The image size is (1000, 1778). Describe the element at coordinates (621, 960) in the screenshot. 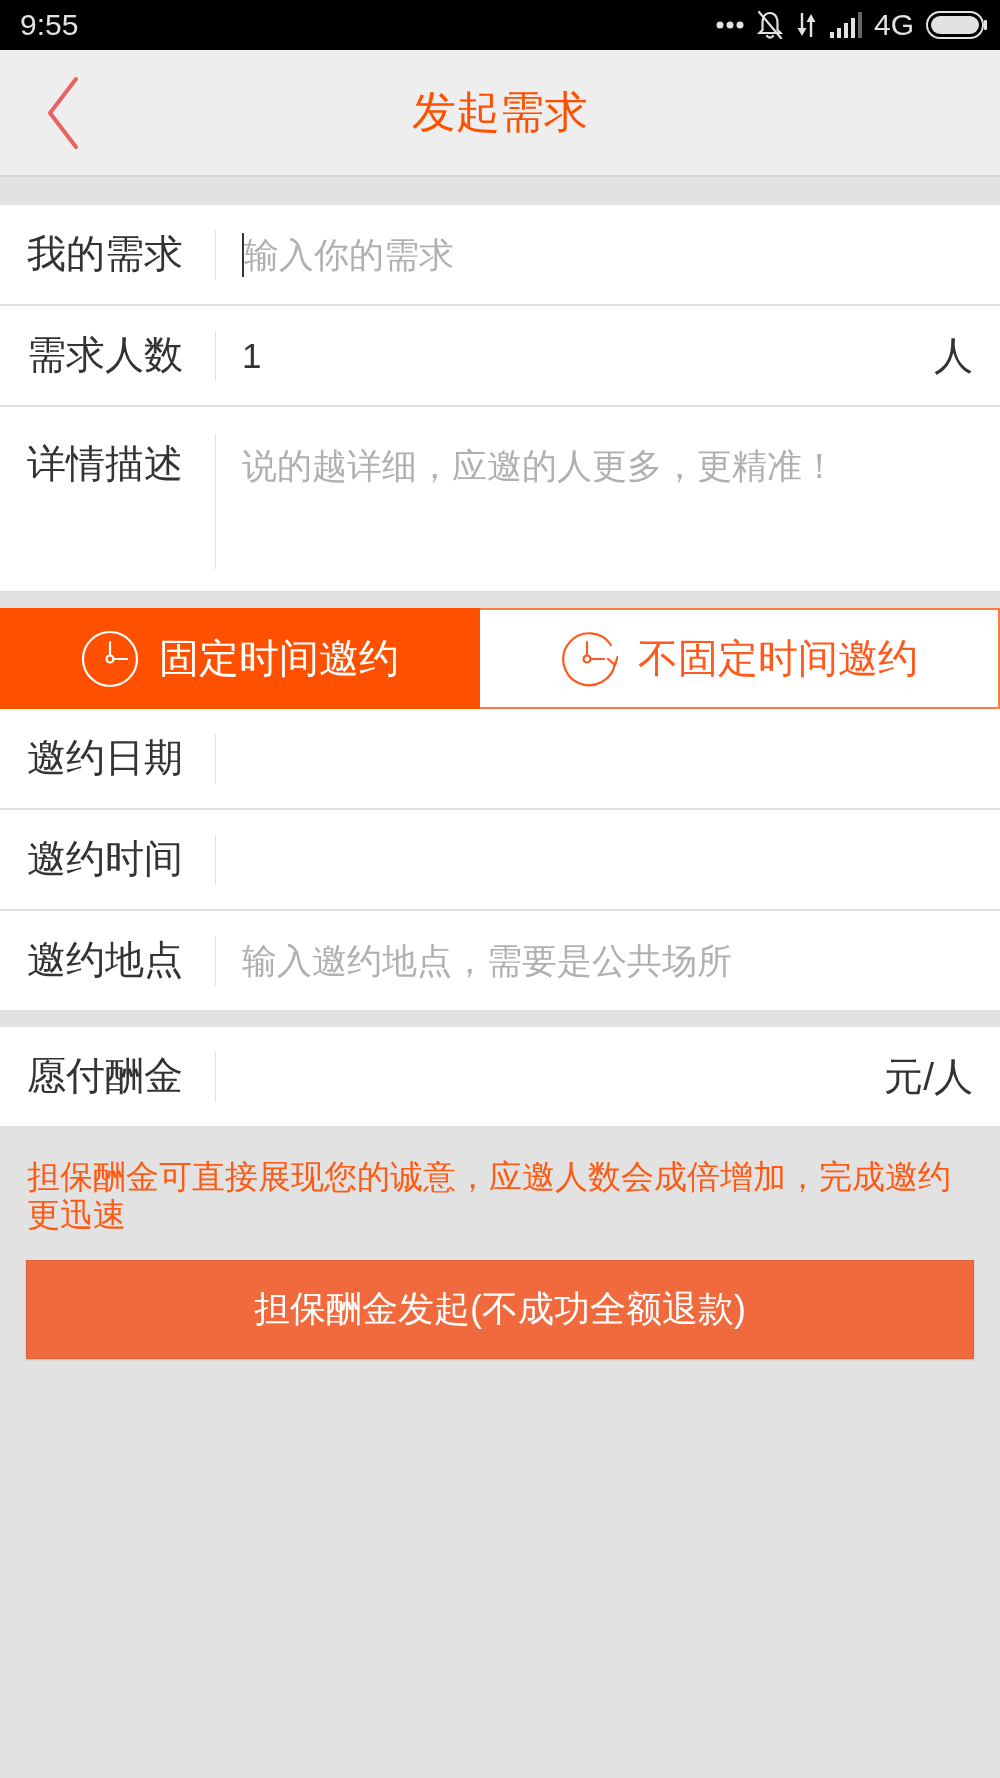

I see `text-input: 输入邀约地点，需要是公共场所` at that location.